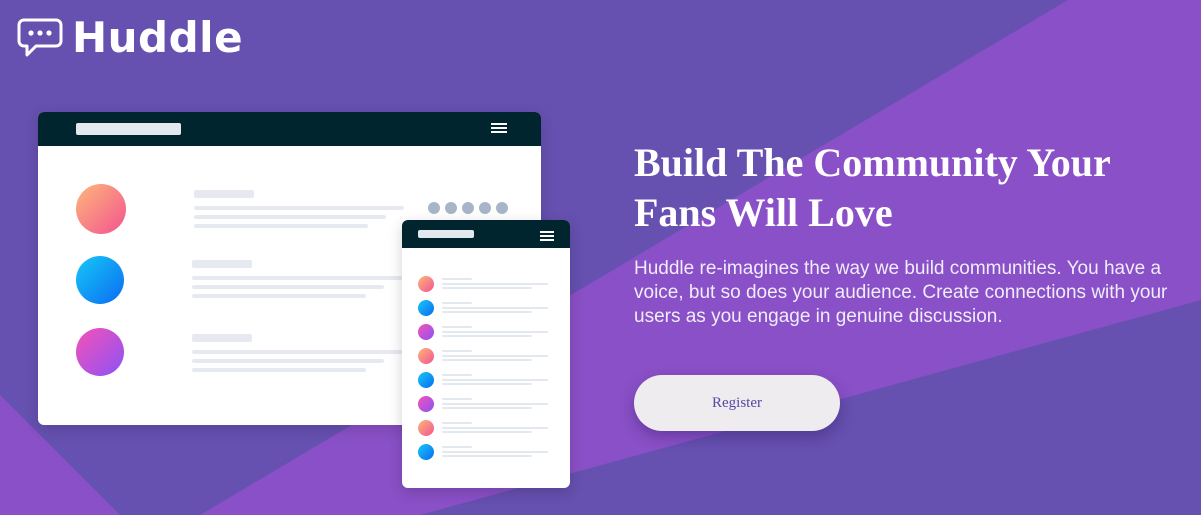 This screenshot has width=1201, height=515. What do you see at coordinates (547, 236) in the screenshot?
I see `mobile-menu-icon` at bounding box center [547, 236].